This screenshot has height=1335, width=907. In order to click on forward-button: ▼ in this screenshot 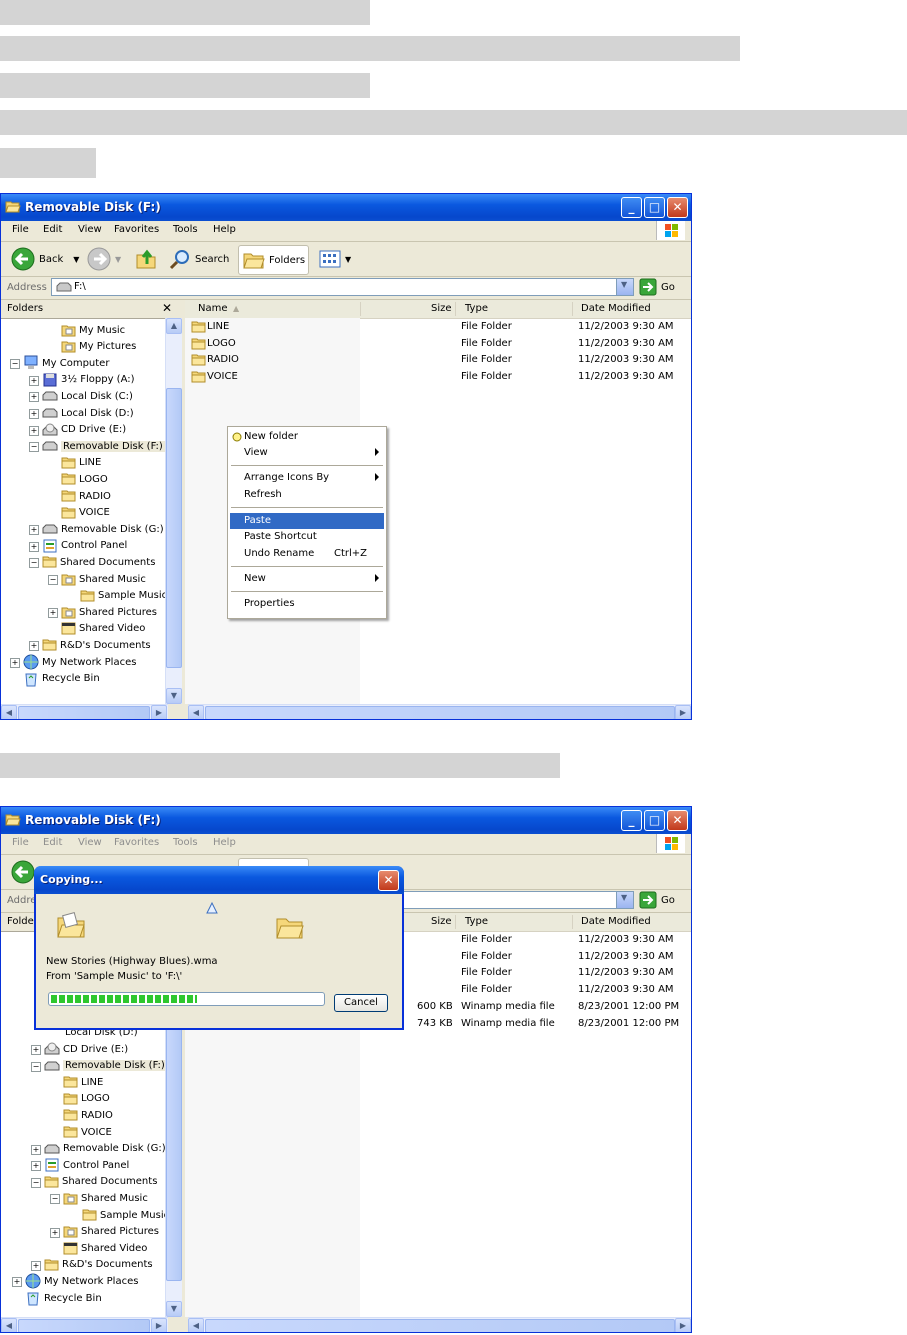, I will do `click(104, 259)`.